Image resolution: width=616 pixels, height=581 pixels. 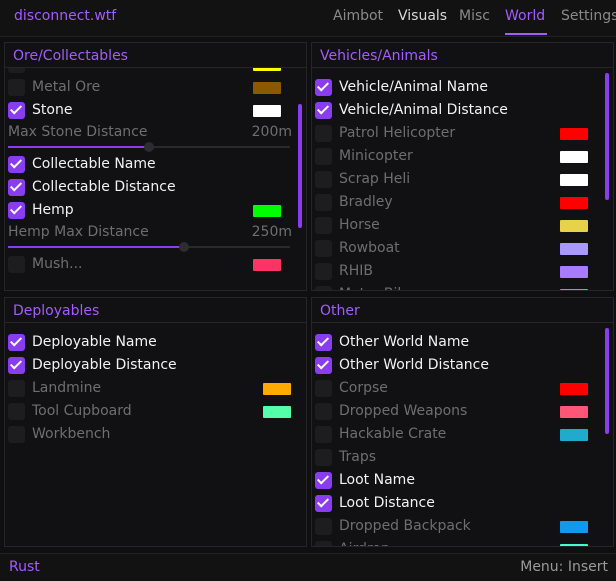 I want to click on option-label: Bradley, so click(x=366, y=202).